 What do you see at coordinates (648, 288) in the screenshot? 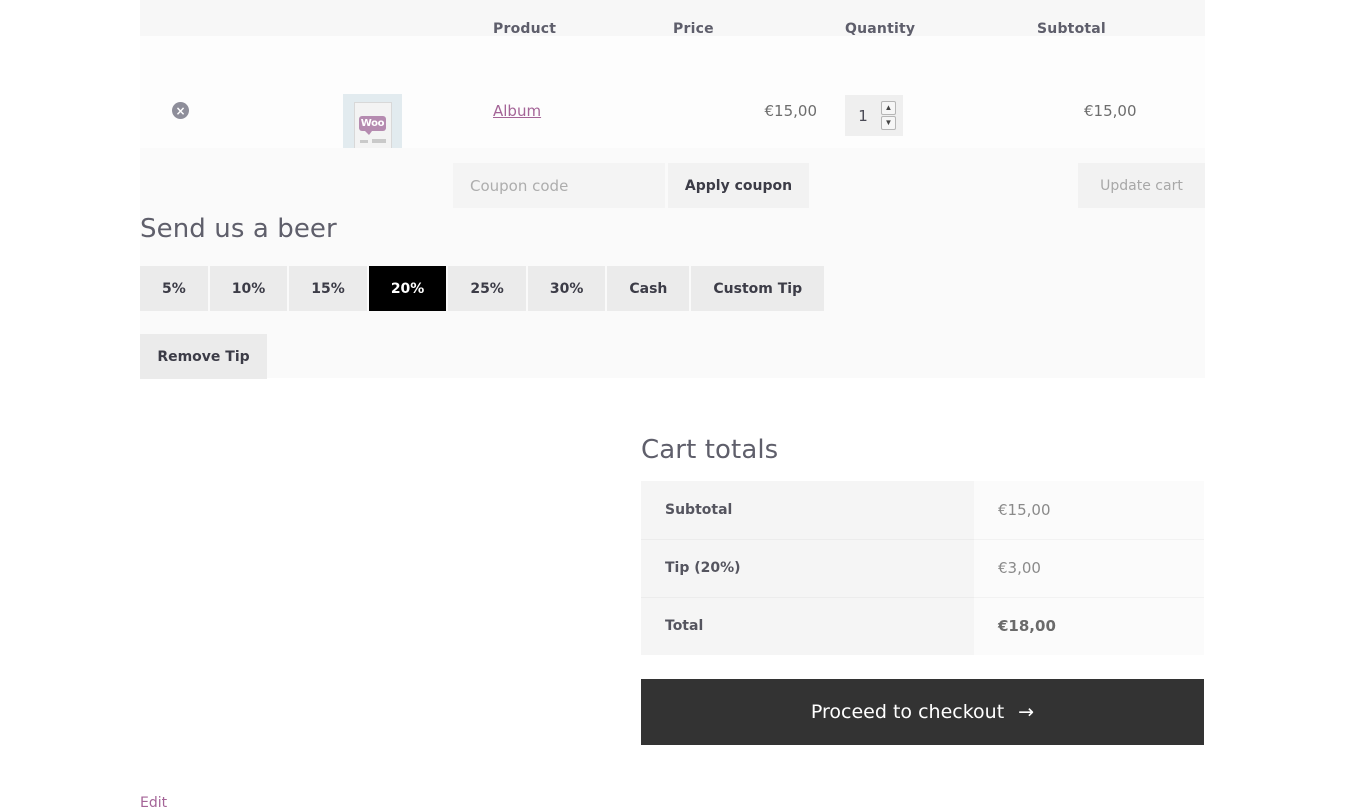
I see `tip-option-cash: Cash` at bounding box center [648, 288].